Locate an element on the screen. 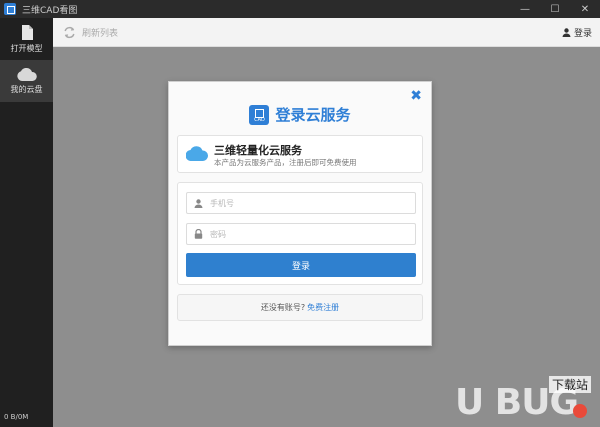  service-info-card: 三维轻量化云服务 本产品为云服务产品，注册后即可免费使用 is located at coordinates (300, 154).